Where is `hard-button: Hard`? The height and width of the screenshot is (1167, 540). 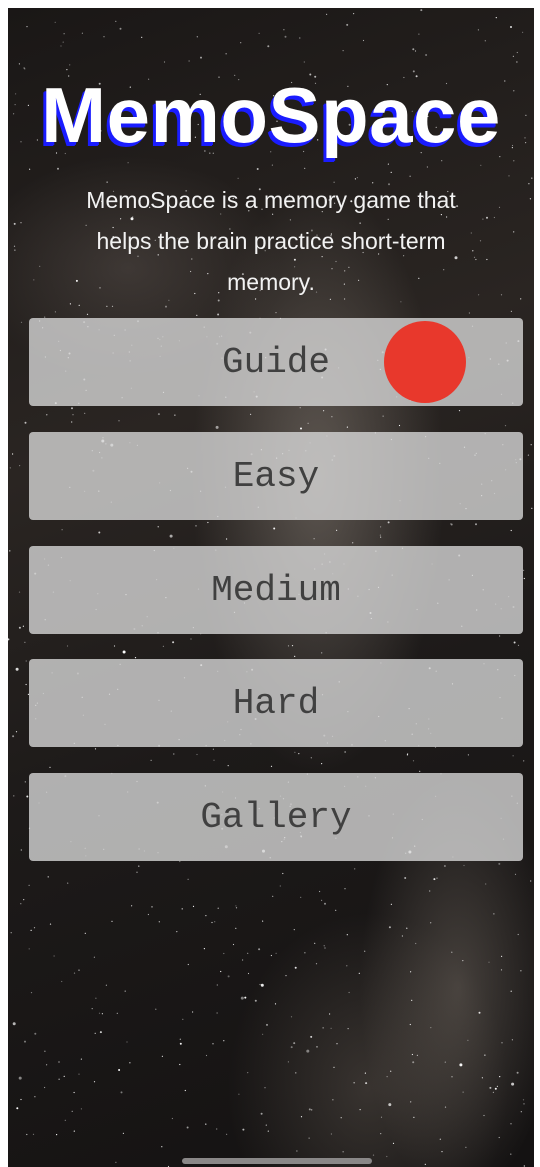
hard-button: Hard is located at coordinates (276, 703).